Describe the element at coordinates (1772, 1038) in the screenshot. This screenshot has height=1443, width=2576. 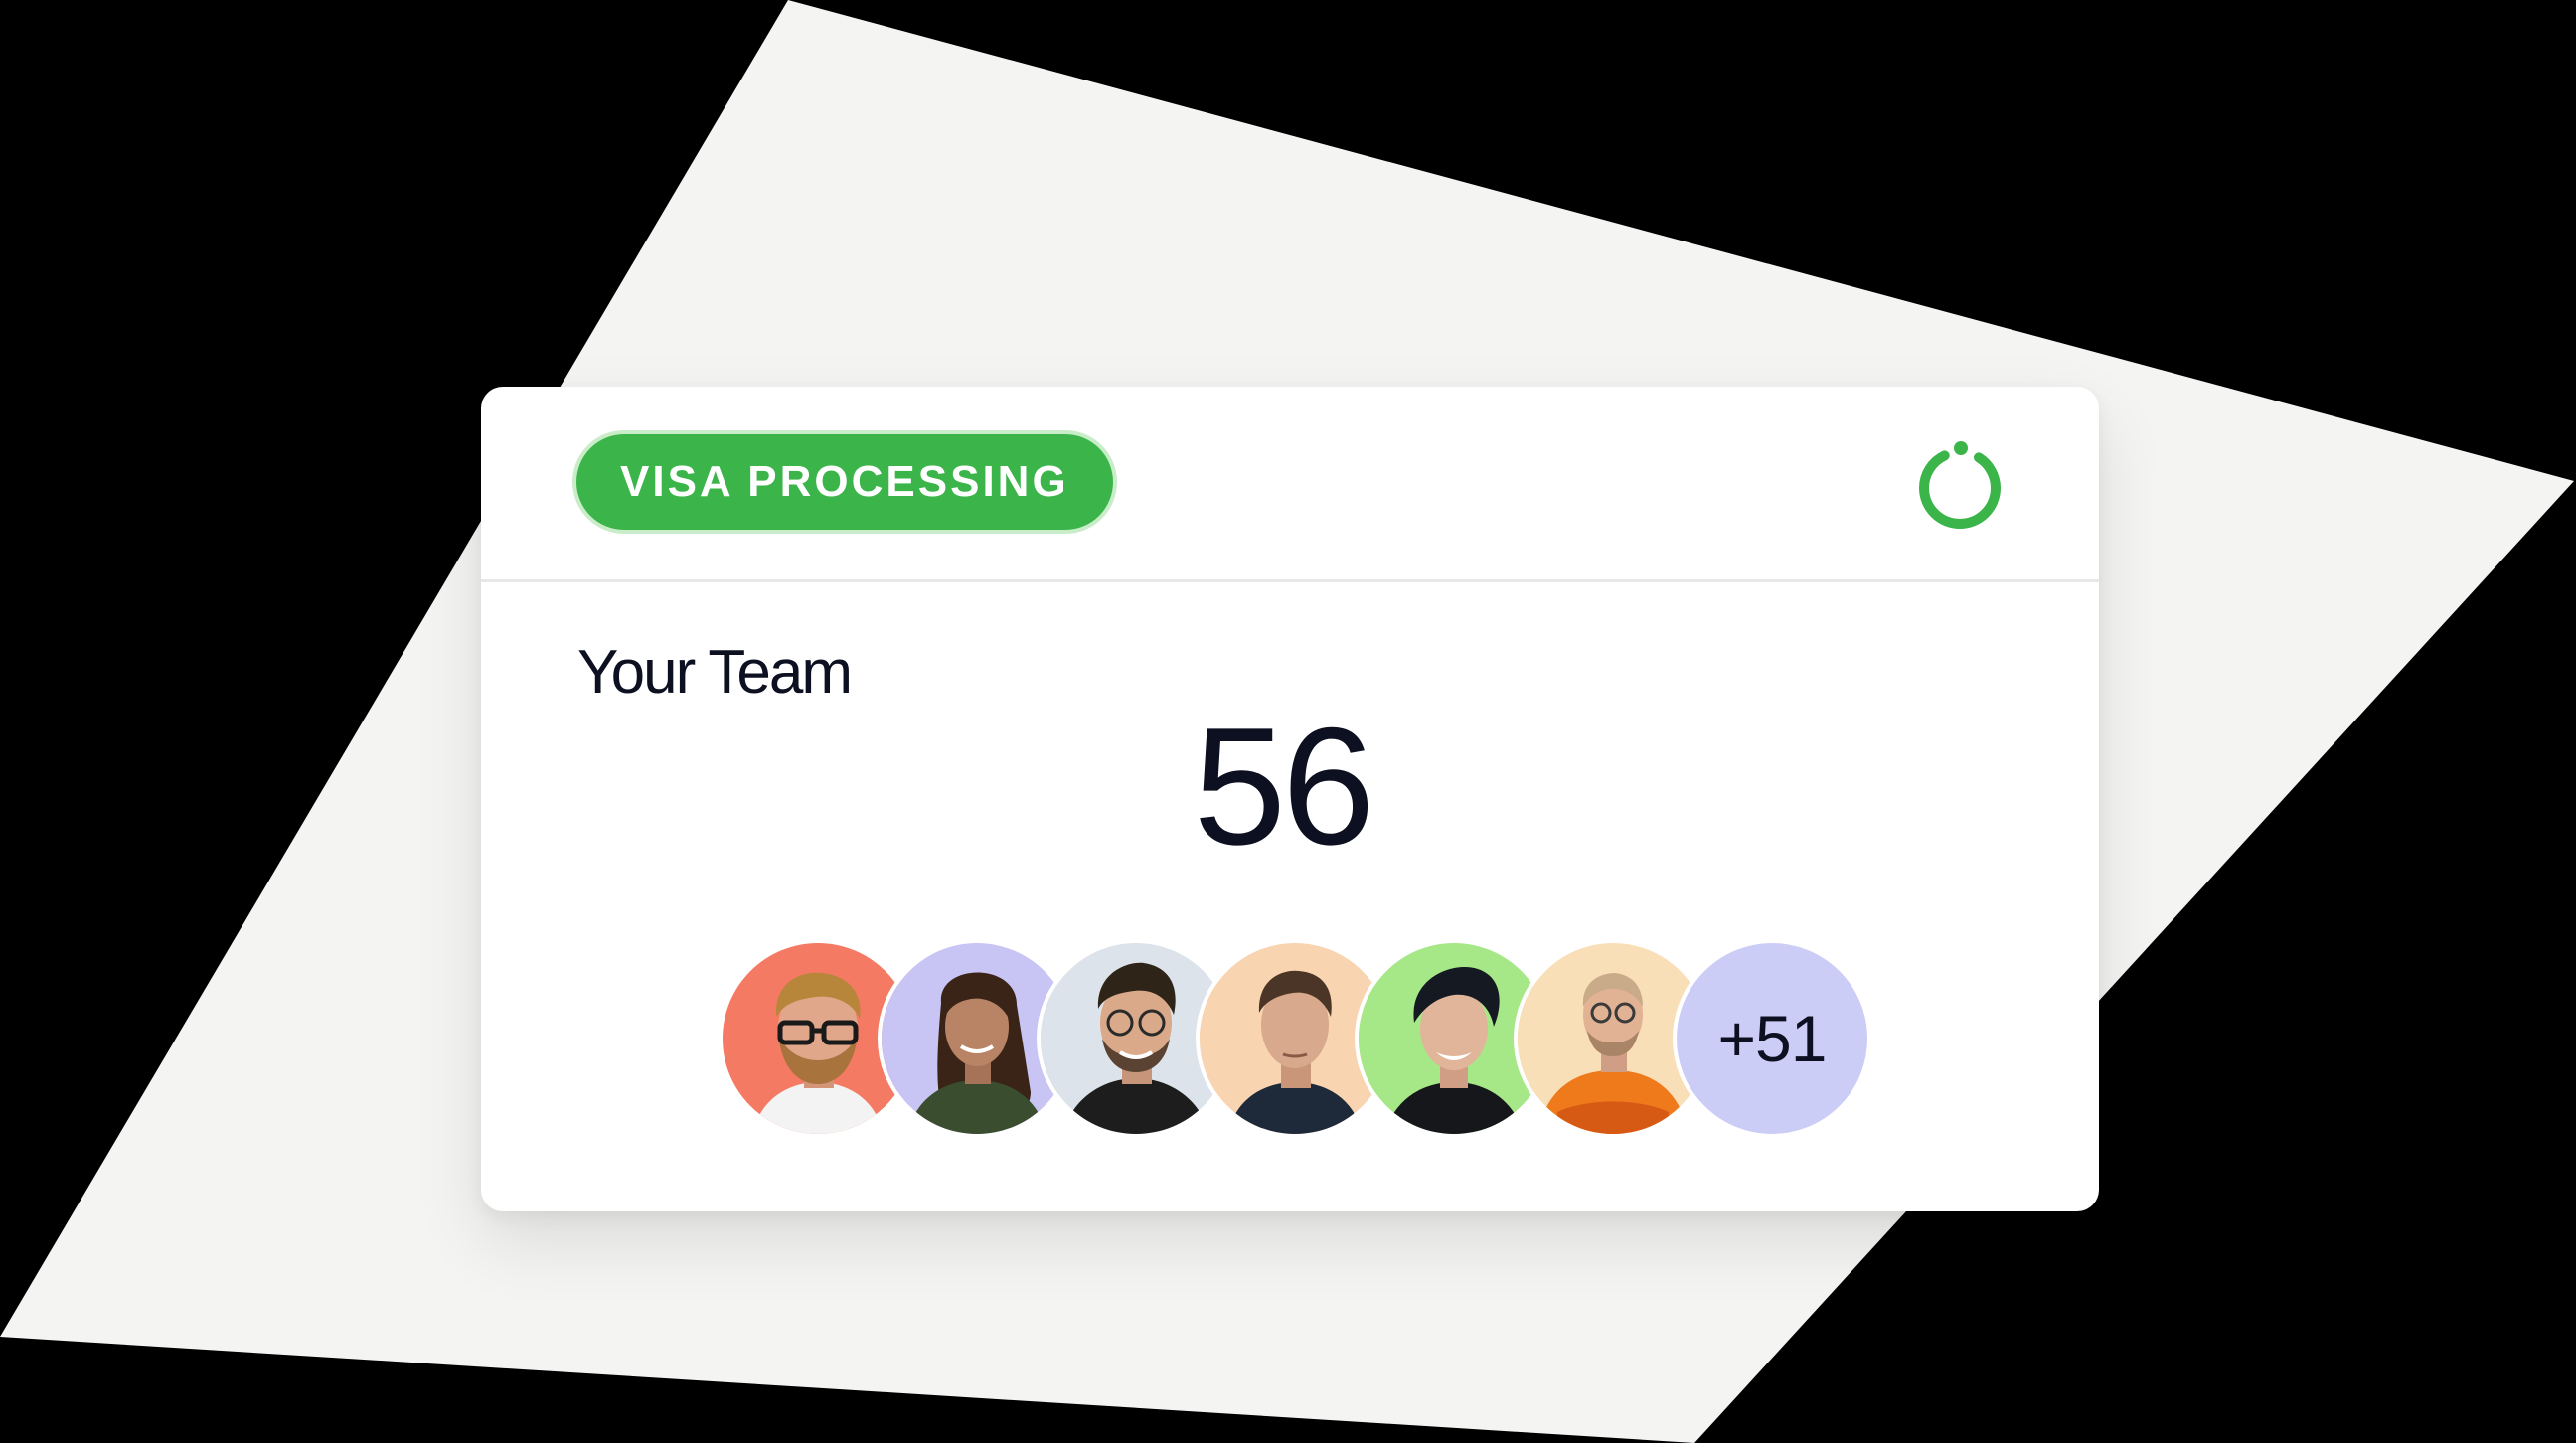
I see `more-members-count: +51` at that location.